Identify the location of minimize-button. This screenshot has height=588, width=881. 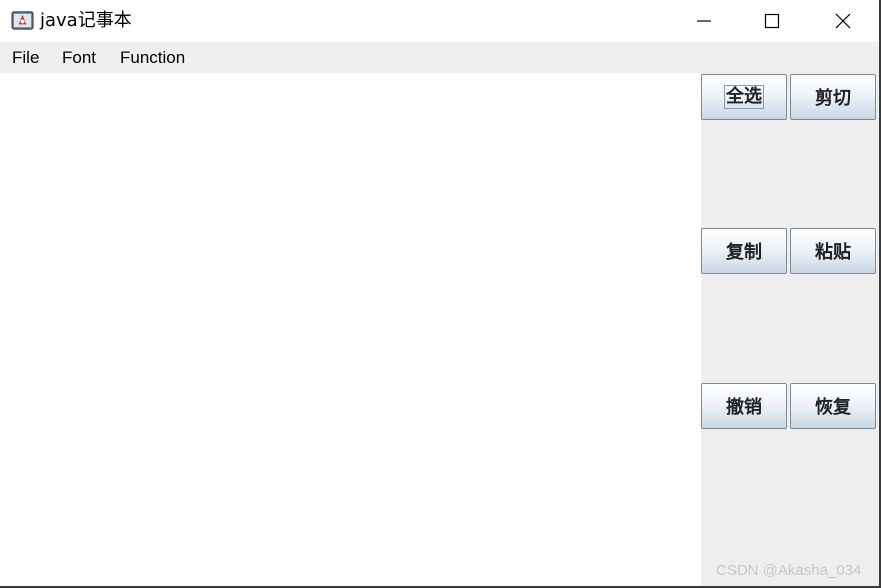
(704, 21).